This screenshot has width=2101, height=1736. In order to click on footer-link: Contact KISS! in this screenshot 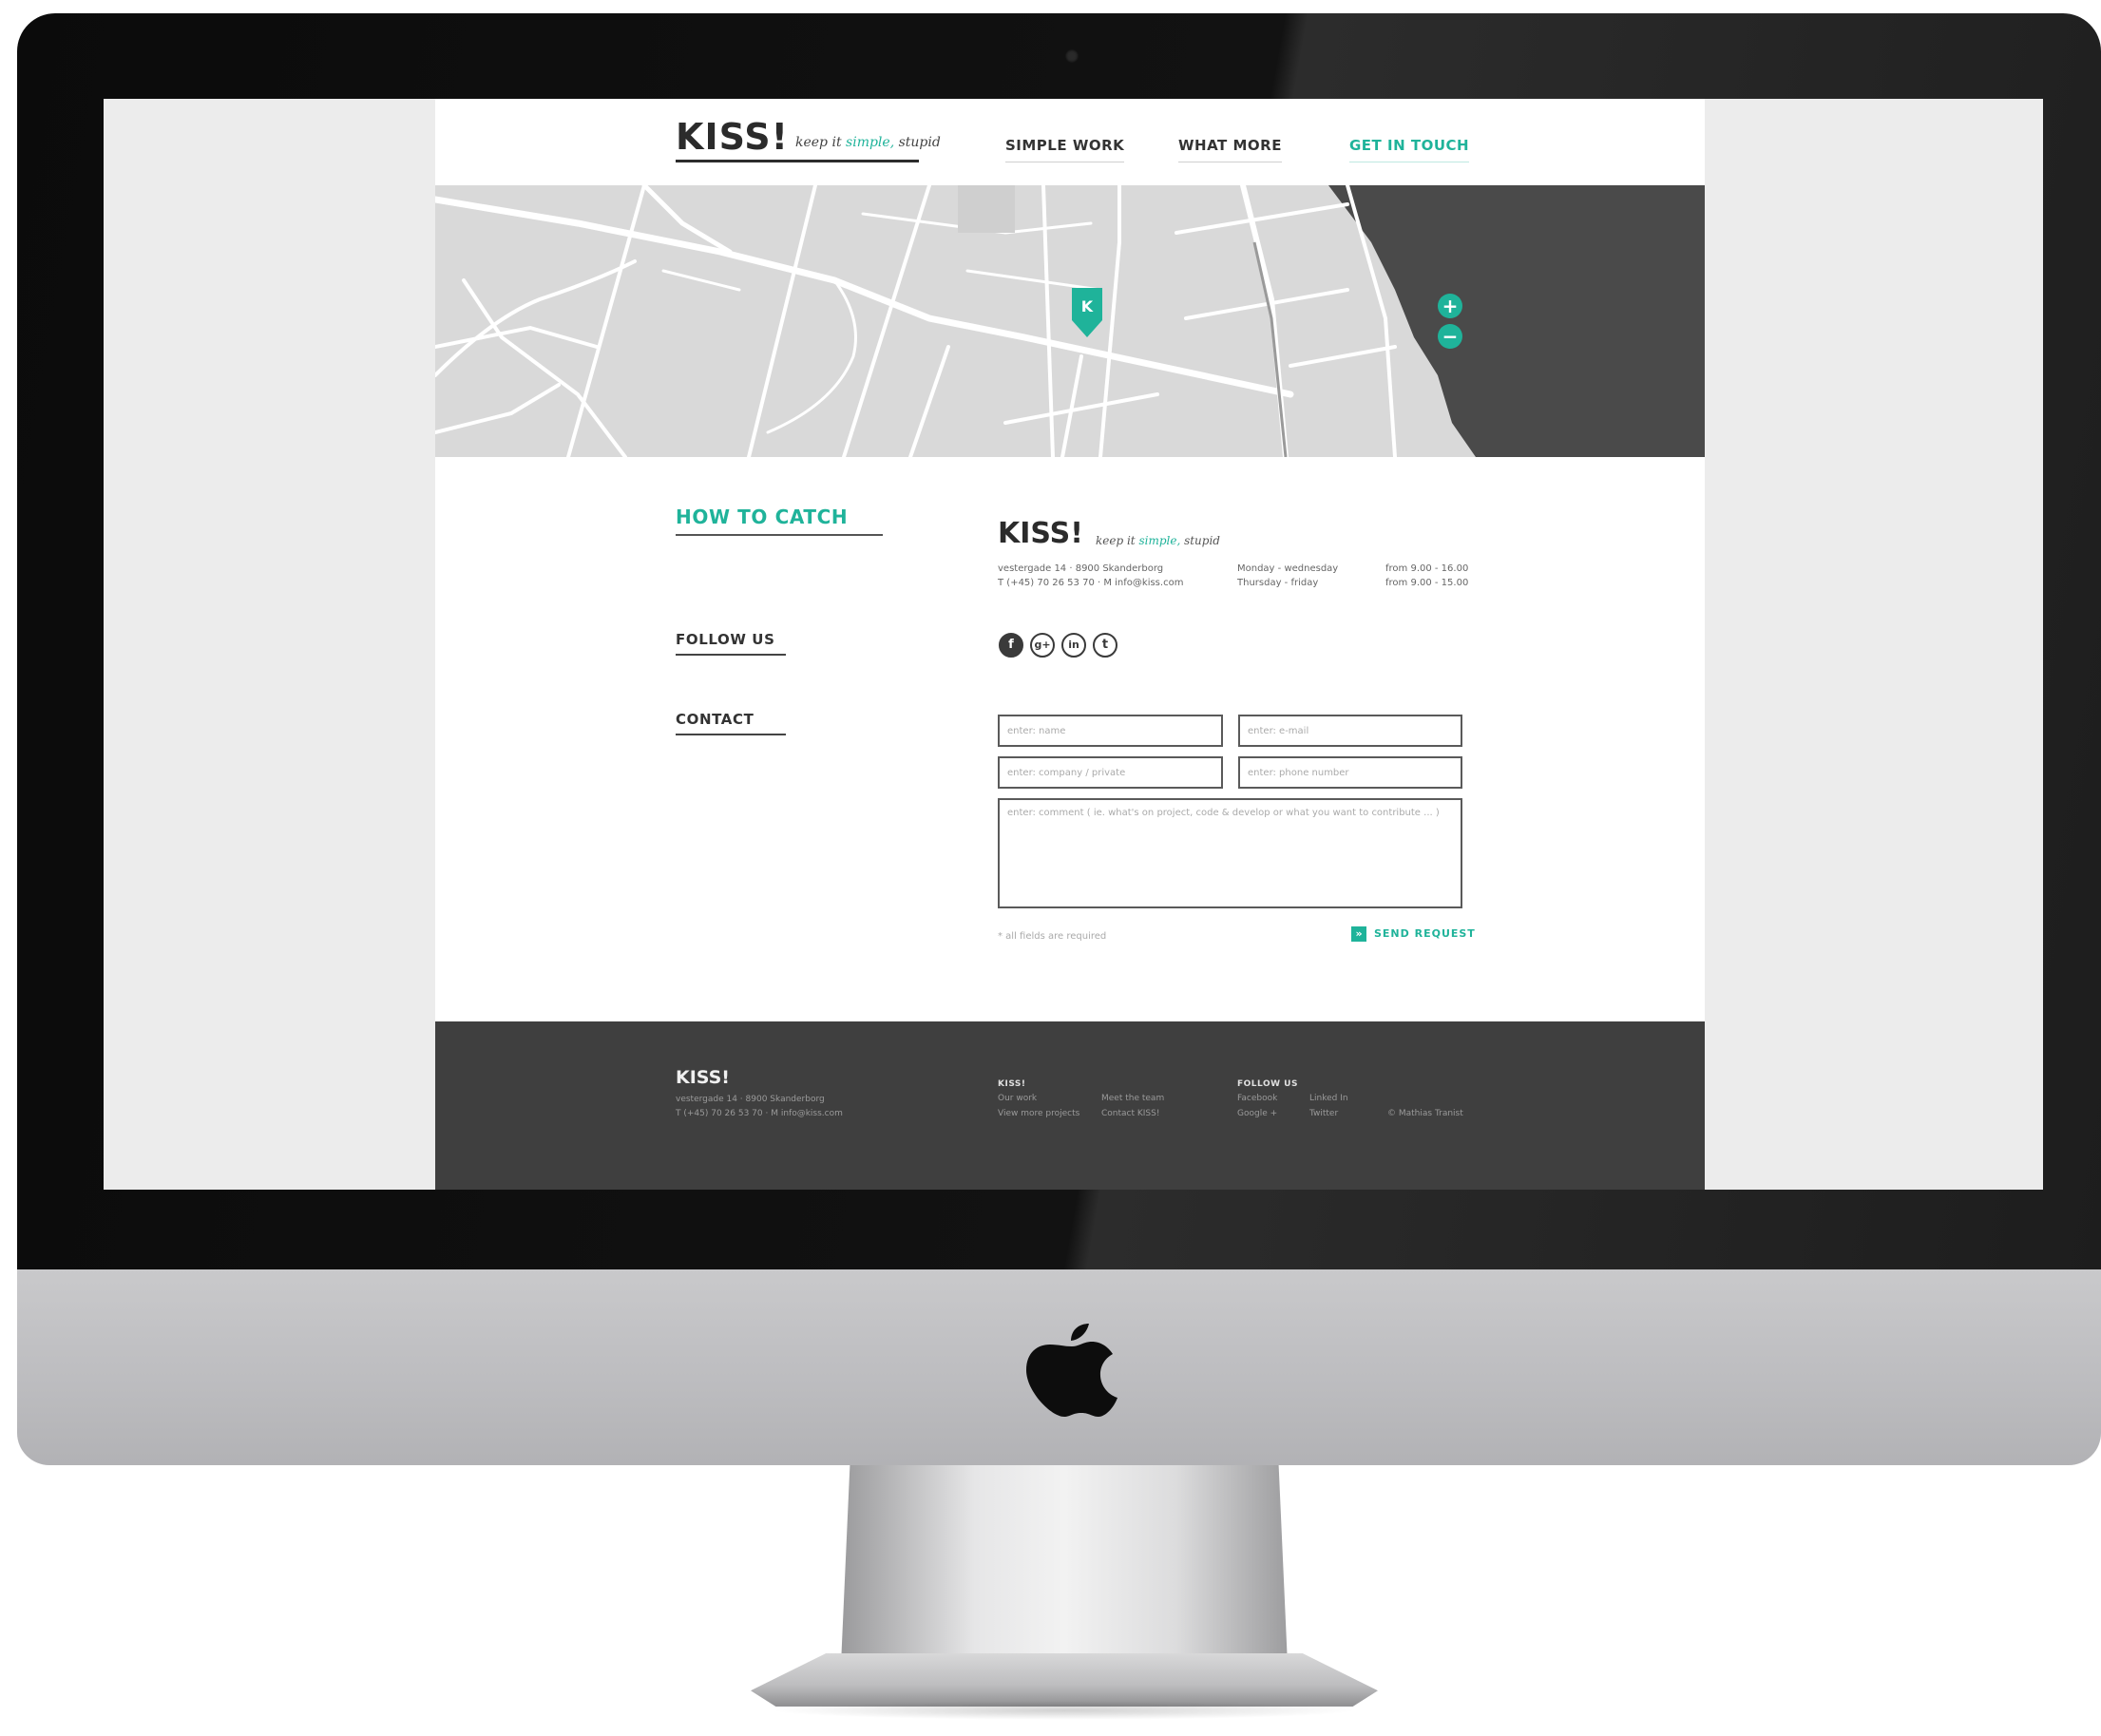, I will do `click(1130, 1114)`.